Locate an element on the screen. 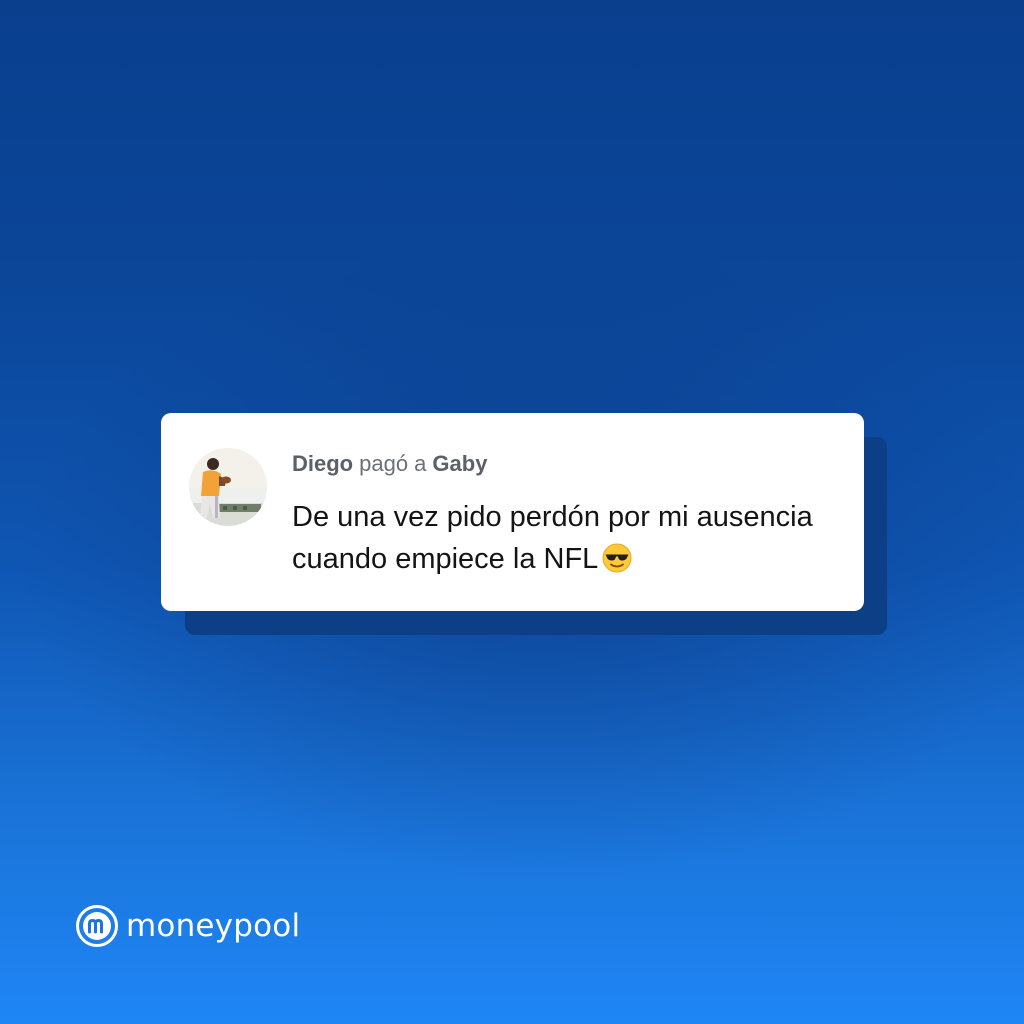  smiling-face-with-sunglasses-icon is located at coordinates (617, 558).